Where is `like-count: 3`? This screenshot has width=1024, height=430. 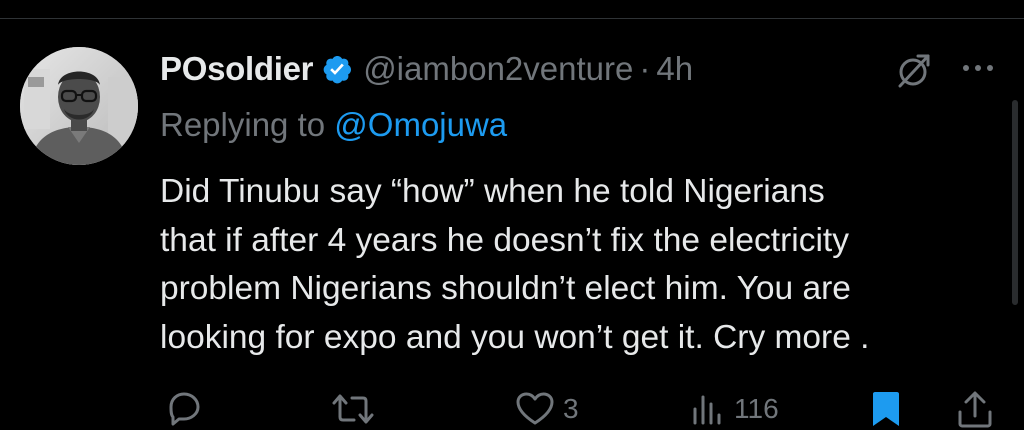
like-count: 3 is located at coordinates (571, 408).